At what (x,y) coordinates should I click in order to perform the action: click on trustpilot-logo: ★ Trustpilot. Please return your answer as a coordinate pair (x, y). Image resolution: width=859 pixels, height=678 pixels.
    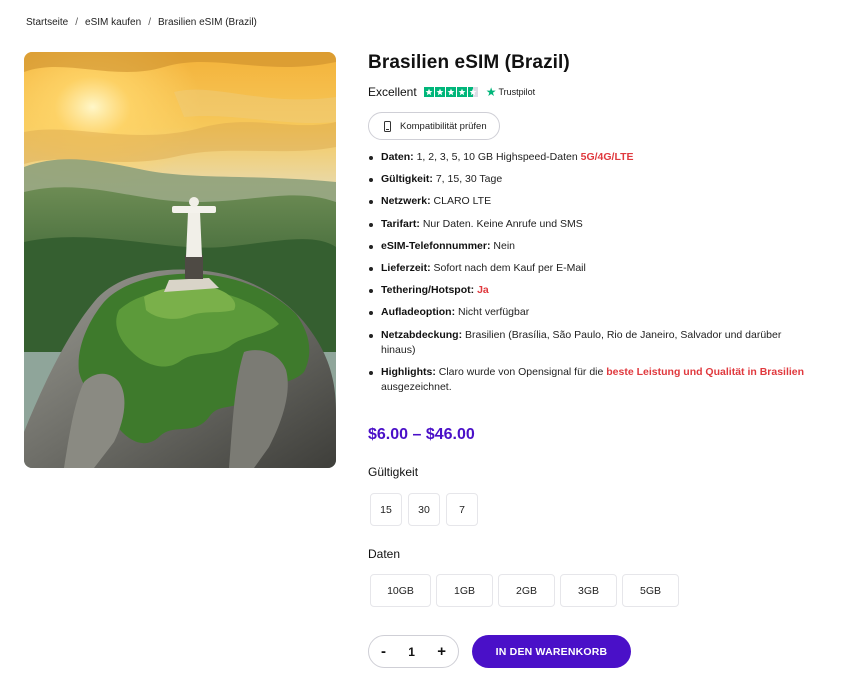
    Looking at the image, I should click on (510, 92).